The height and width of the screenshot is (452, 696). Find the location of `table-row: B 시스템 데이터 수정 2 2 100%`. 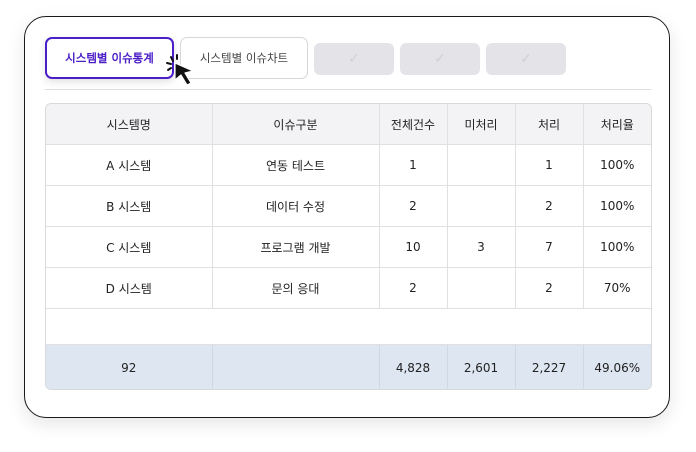

table-row: B 시스템 데이터 수정 2 2 100% is located at coordinates (348, 206).